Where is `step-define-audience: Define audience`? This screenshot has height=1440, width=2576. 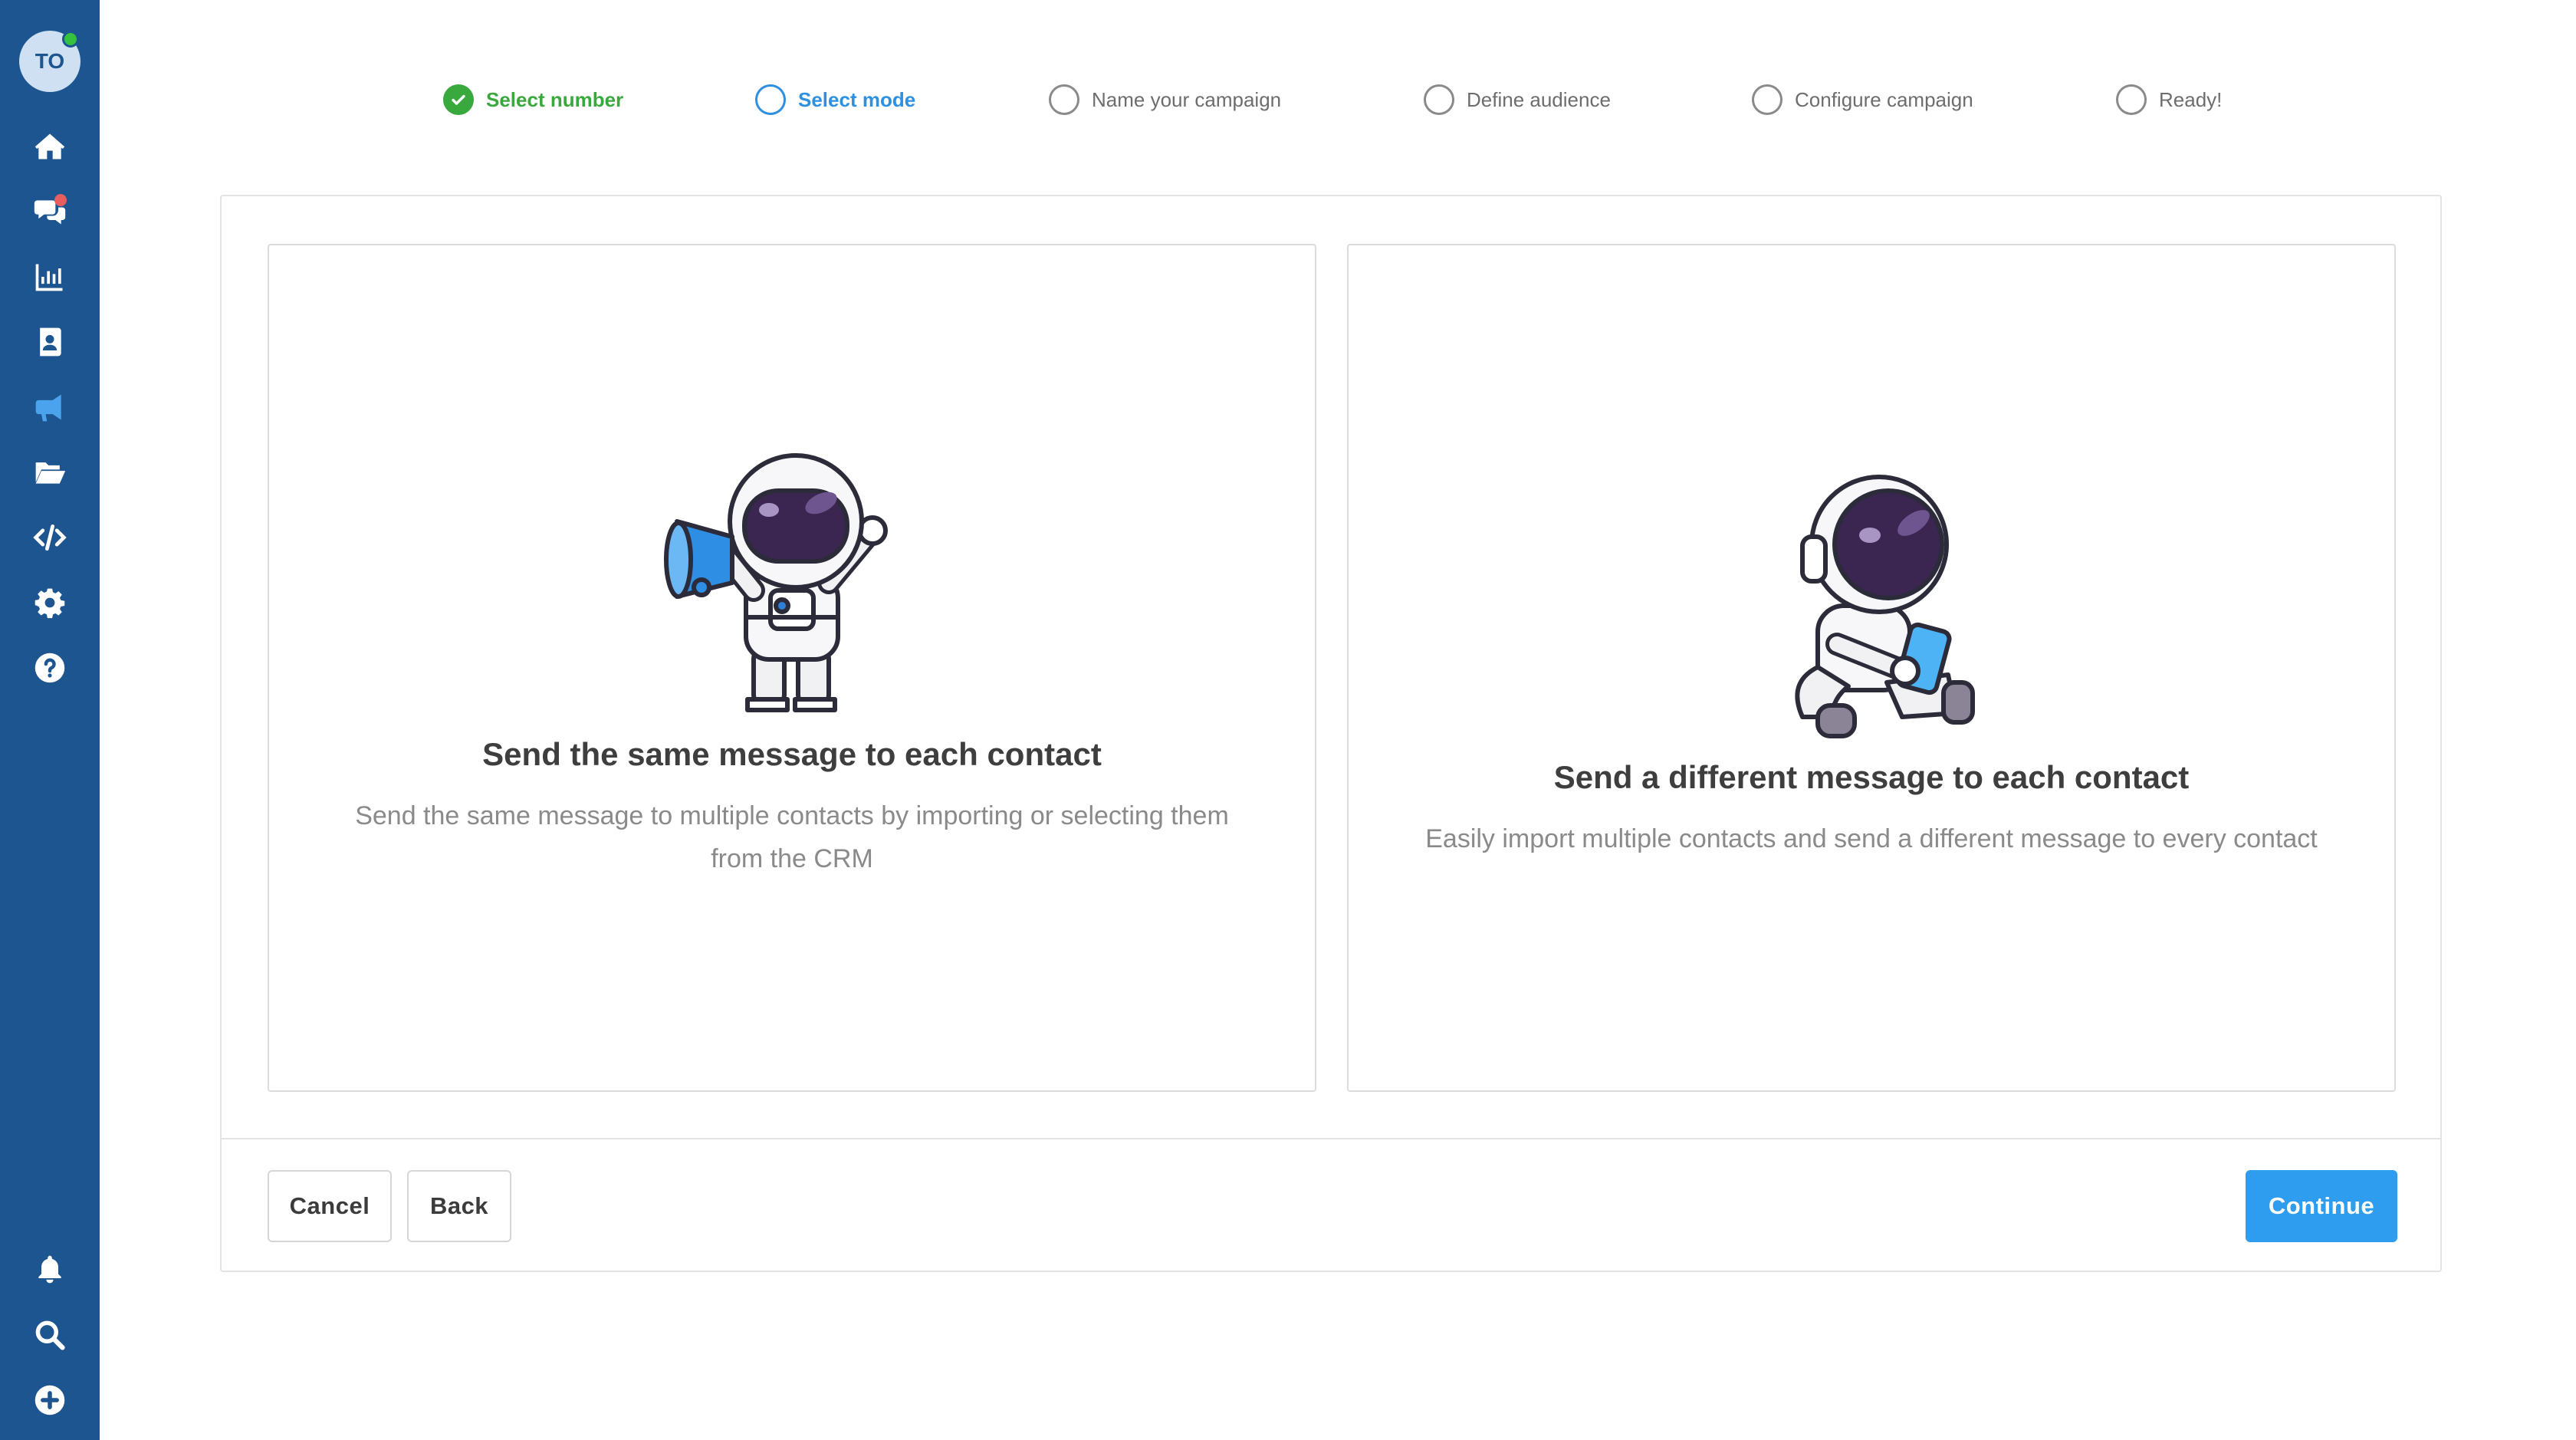
step-define-audience: Define audience is located at coordinates (1517, 100).